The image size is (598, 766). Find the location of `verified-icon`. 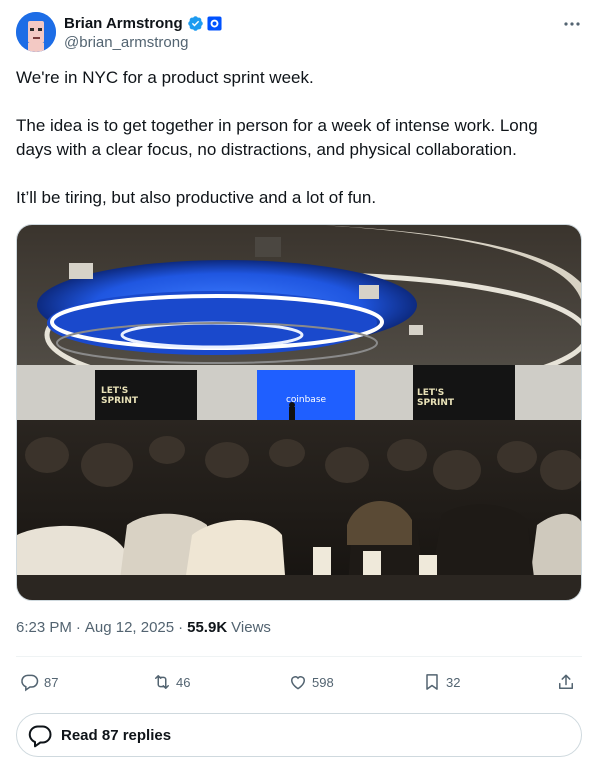

verified-icon is located at coordinates (195, 23).